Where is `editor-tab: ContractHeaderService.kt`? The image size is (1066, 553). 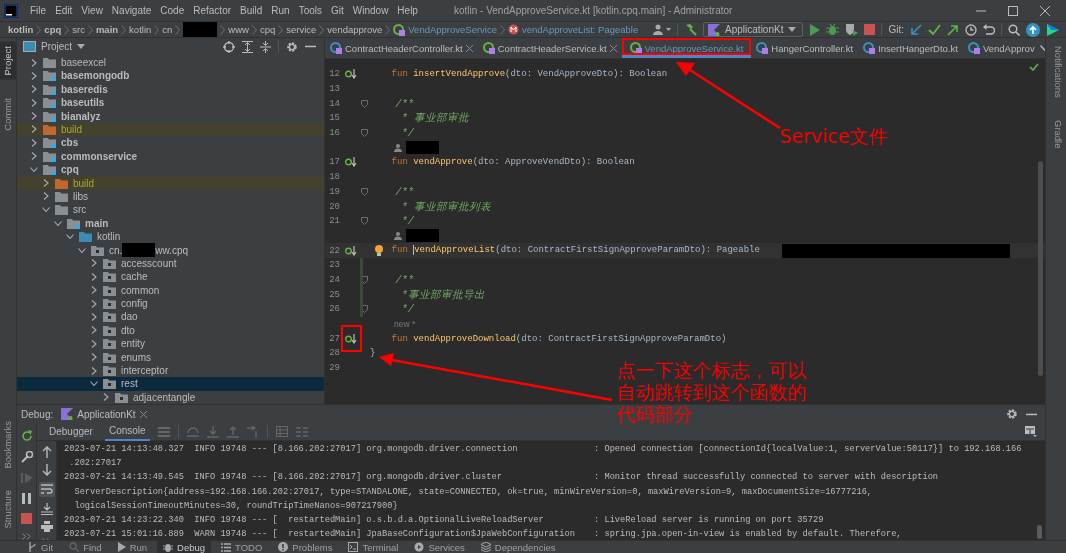
editor-tab: ContractHeaderService.kt is located at coordinates (549, 48).